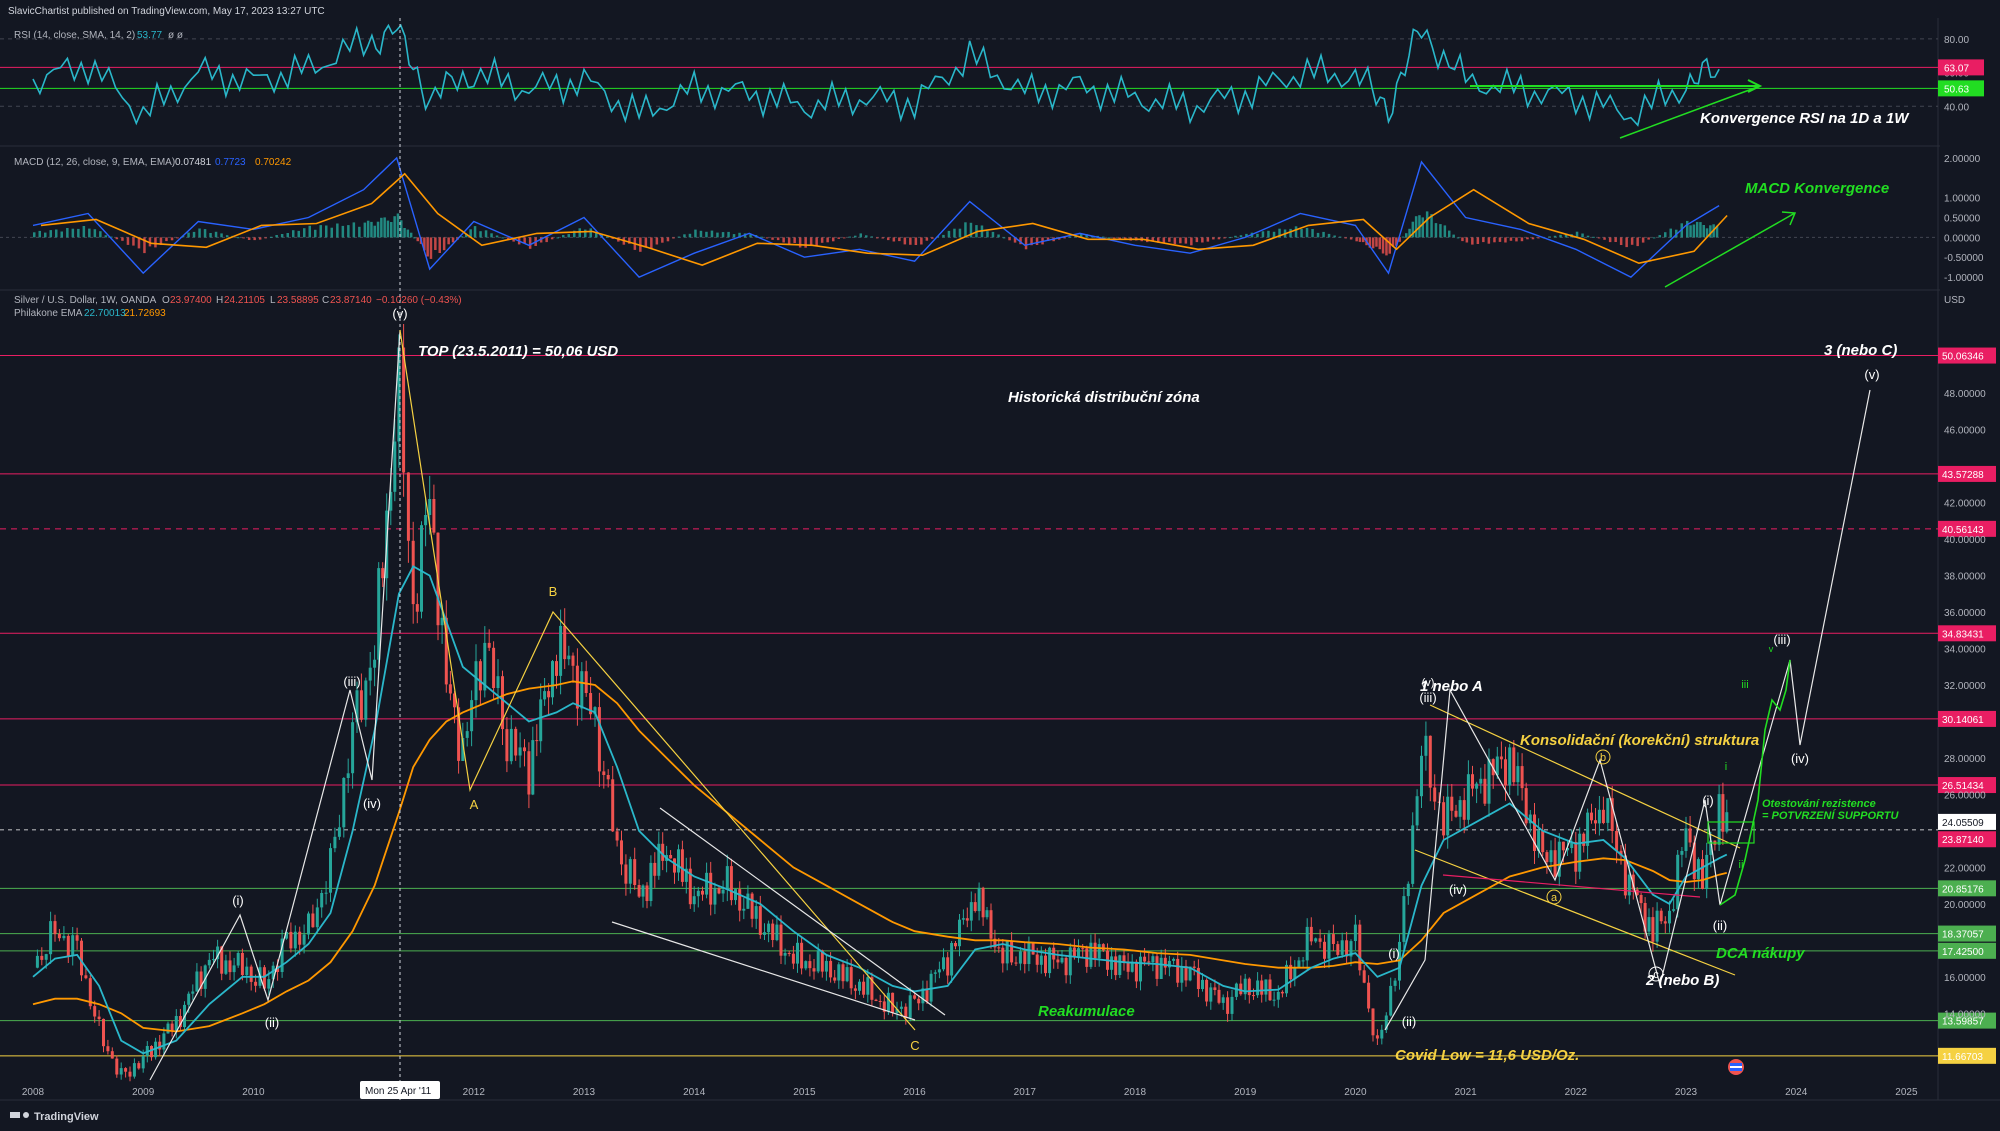  Describe the element at coordinates (1962, 199) in the screenshot. I see `macd-tick-label: 1.00000` at that location.